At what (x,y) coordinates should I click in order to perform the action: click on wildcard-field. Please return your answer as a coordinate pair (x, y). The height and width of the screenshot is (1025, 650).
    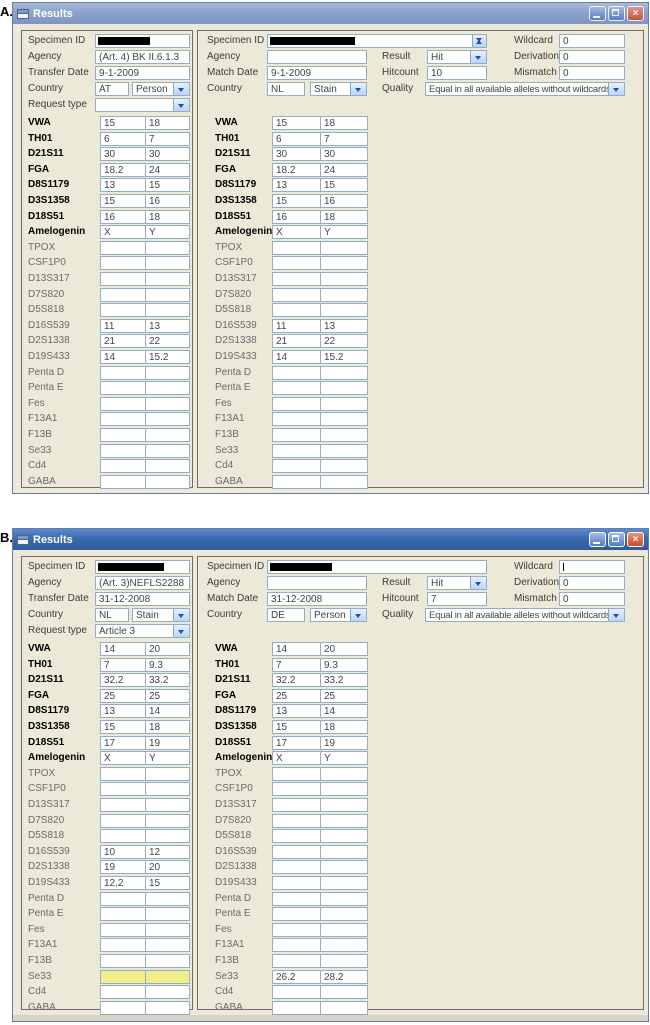
    Looking at the image, I should click on (592, 567).